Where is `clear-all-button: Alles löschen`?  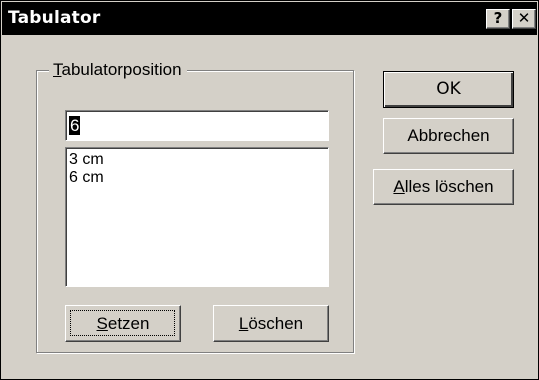 clear-all-button: Alles löschen is located at coordinates (443, 187).